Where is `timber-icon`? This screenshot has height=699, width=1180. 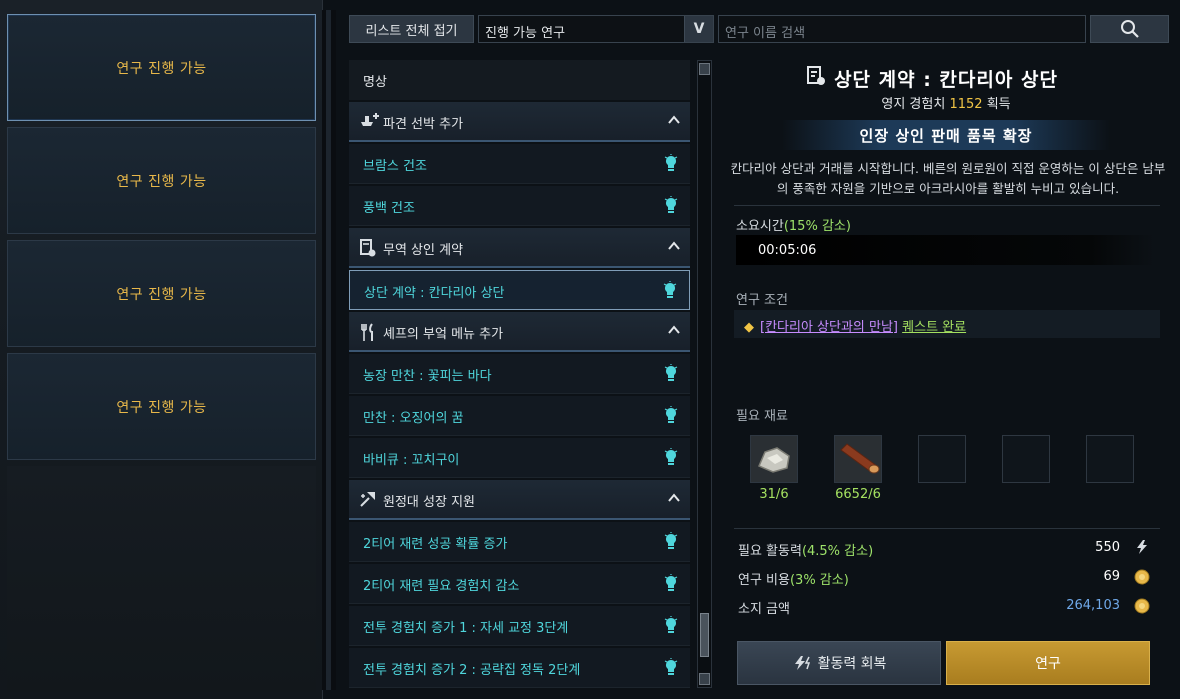
timber-icon is located at coordinates (858, 459).